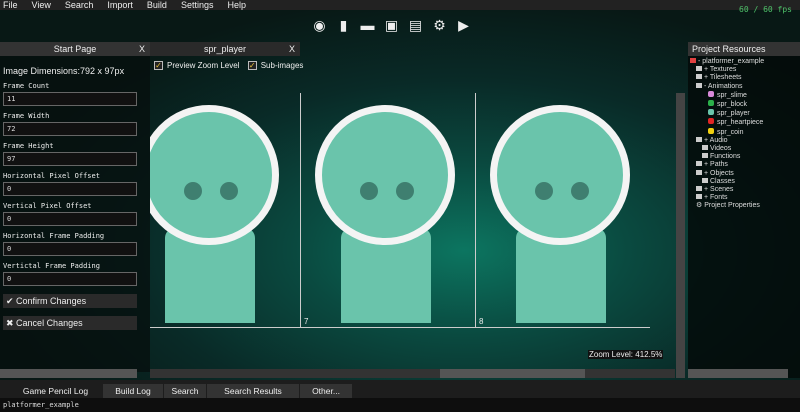  Describe the element at coordinates (253, 391) in the screenshot. I see `tab-search-results: Search Results` at that location.